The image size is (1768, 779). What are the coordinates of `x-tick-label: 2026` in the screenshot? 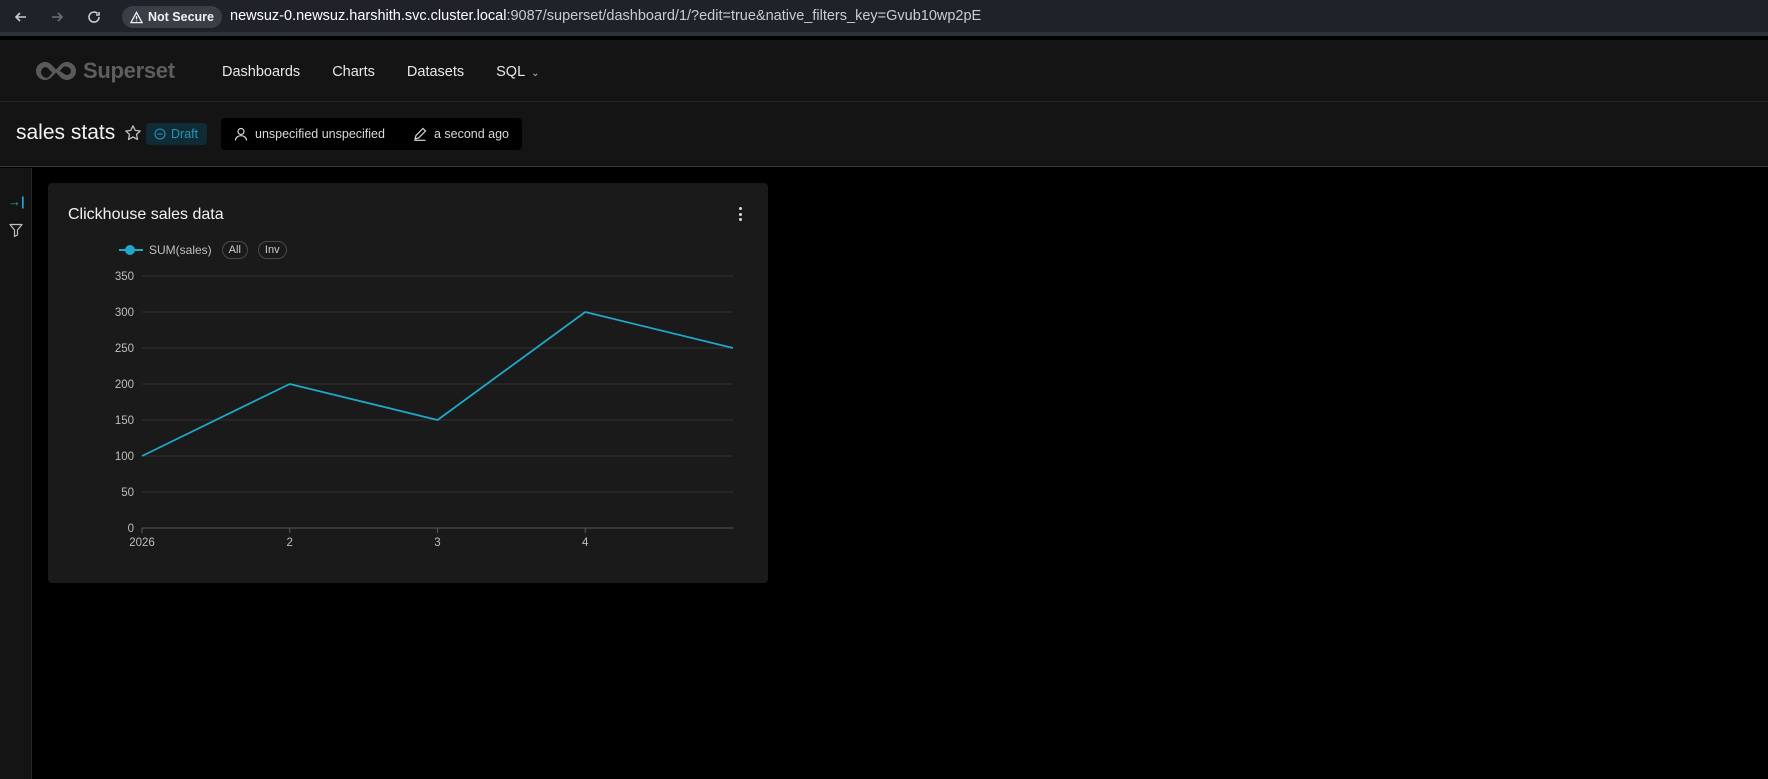 It's located at (142, 543).